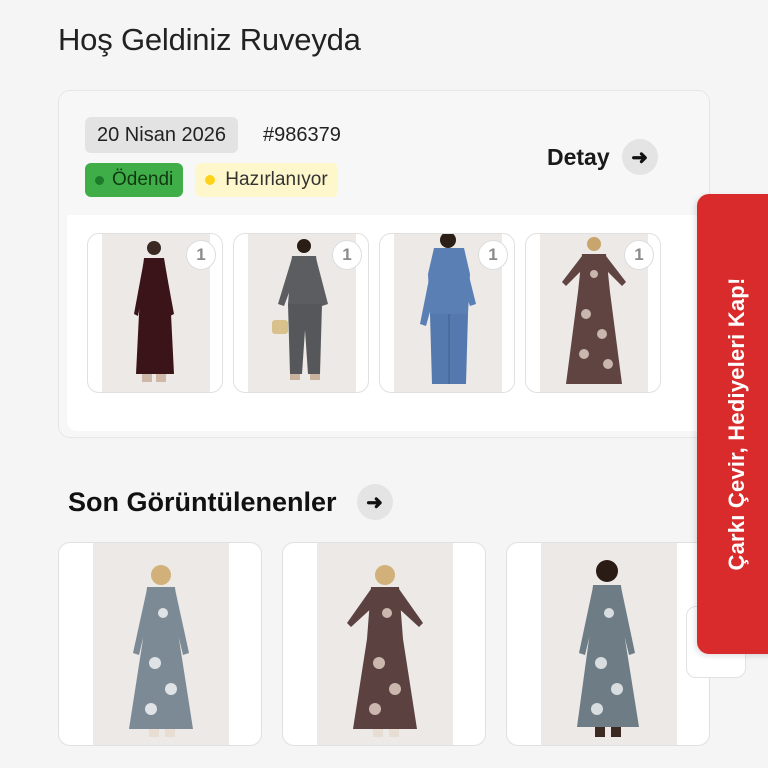  Describe the element at coordinates (276, 179) in the screenshot. I see `fulfillment-status-label: Hazırlanıyor` at that location.